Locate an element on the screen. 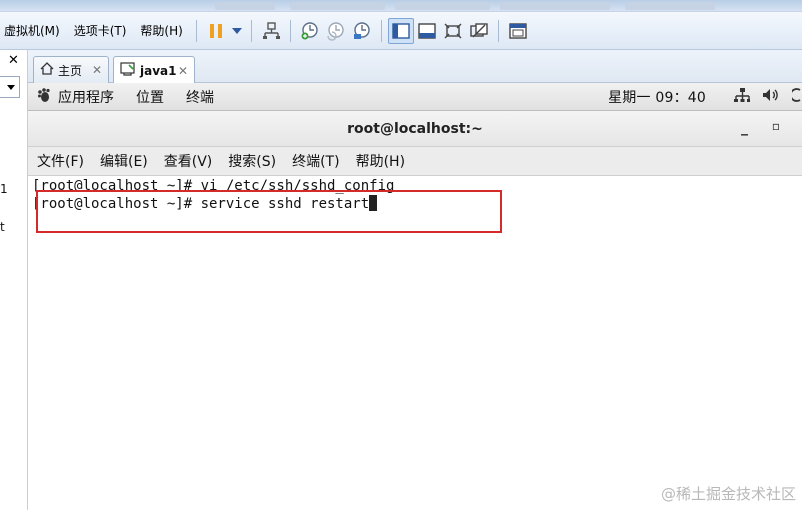 The width and height of the screenshot is (802, 510). window-icon is located at coordinates (518, 30).